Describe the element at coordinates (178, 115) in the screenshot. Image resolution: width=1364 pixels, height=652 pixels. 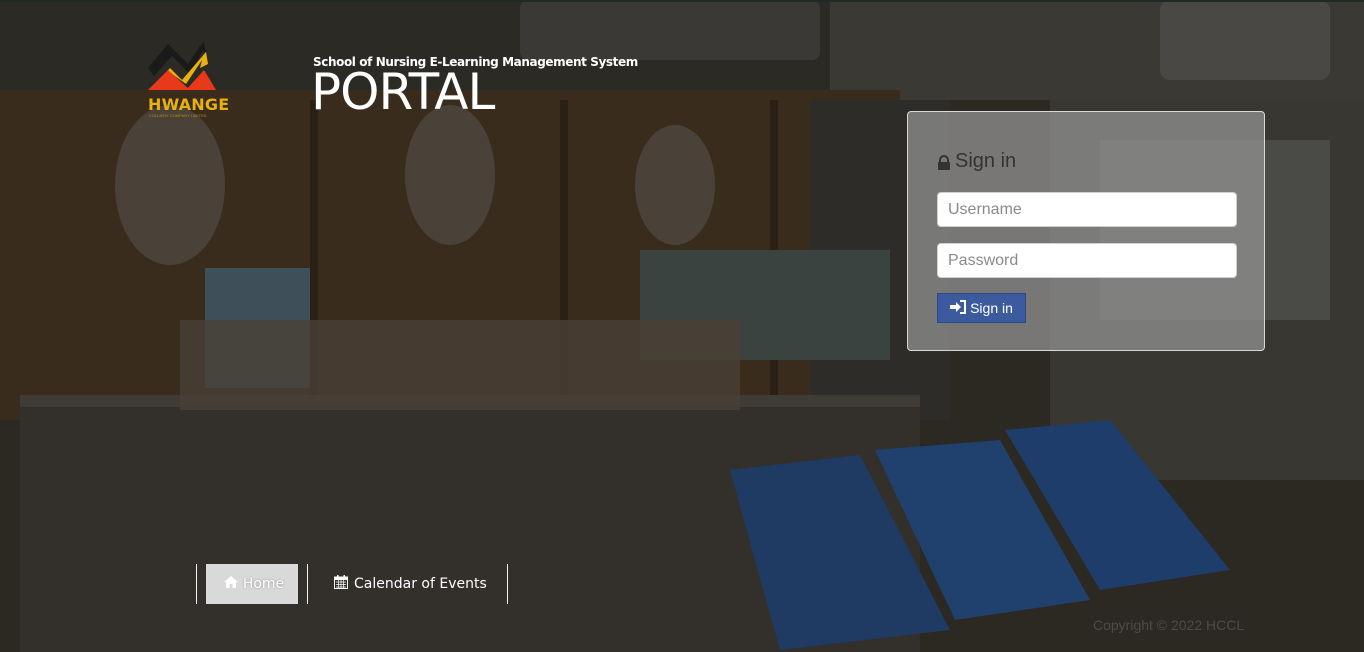
I see `logo-tagline: COLLIERY COMPANY LIMITED` at that location.